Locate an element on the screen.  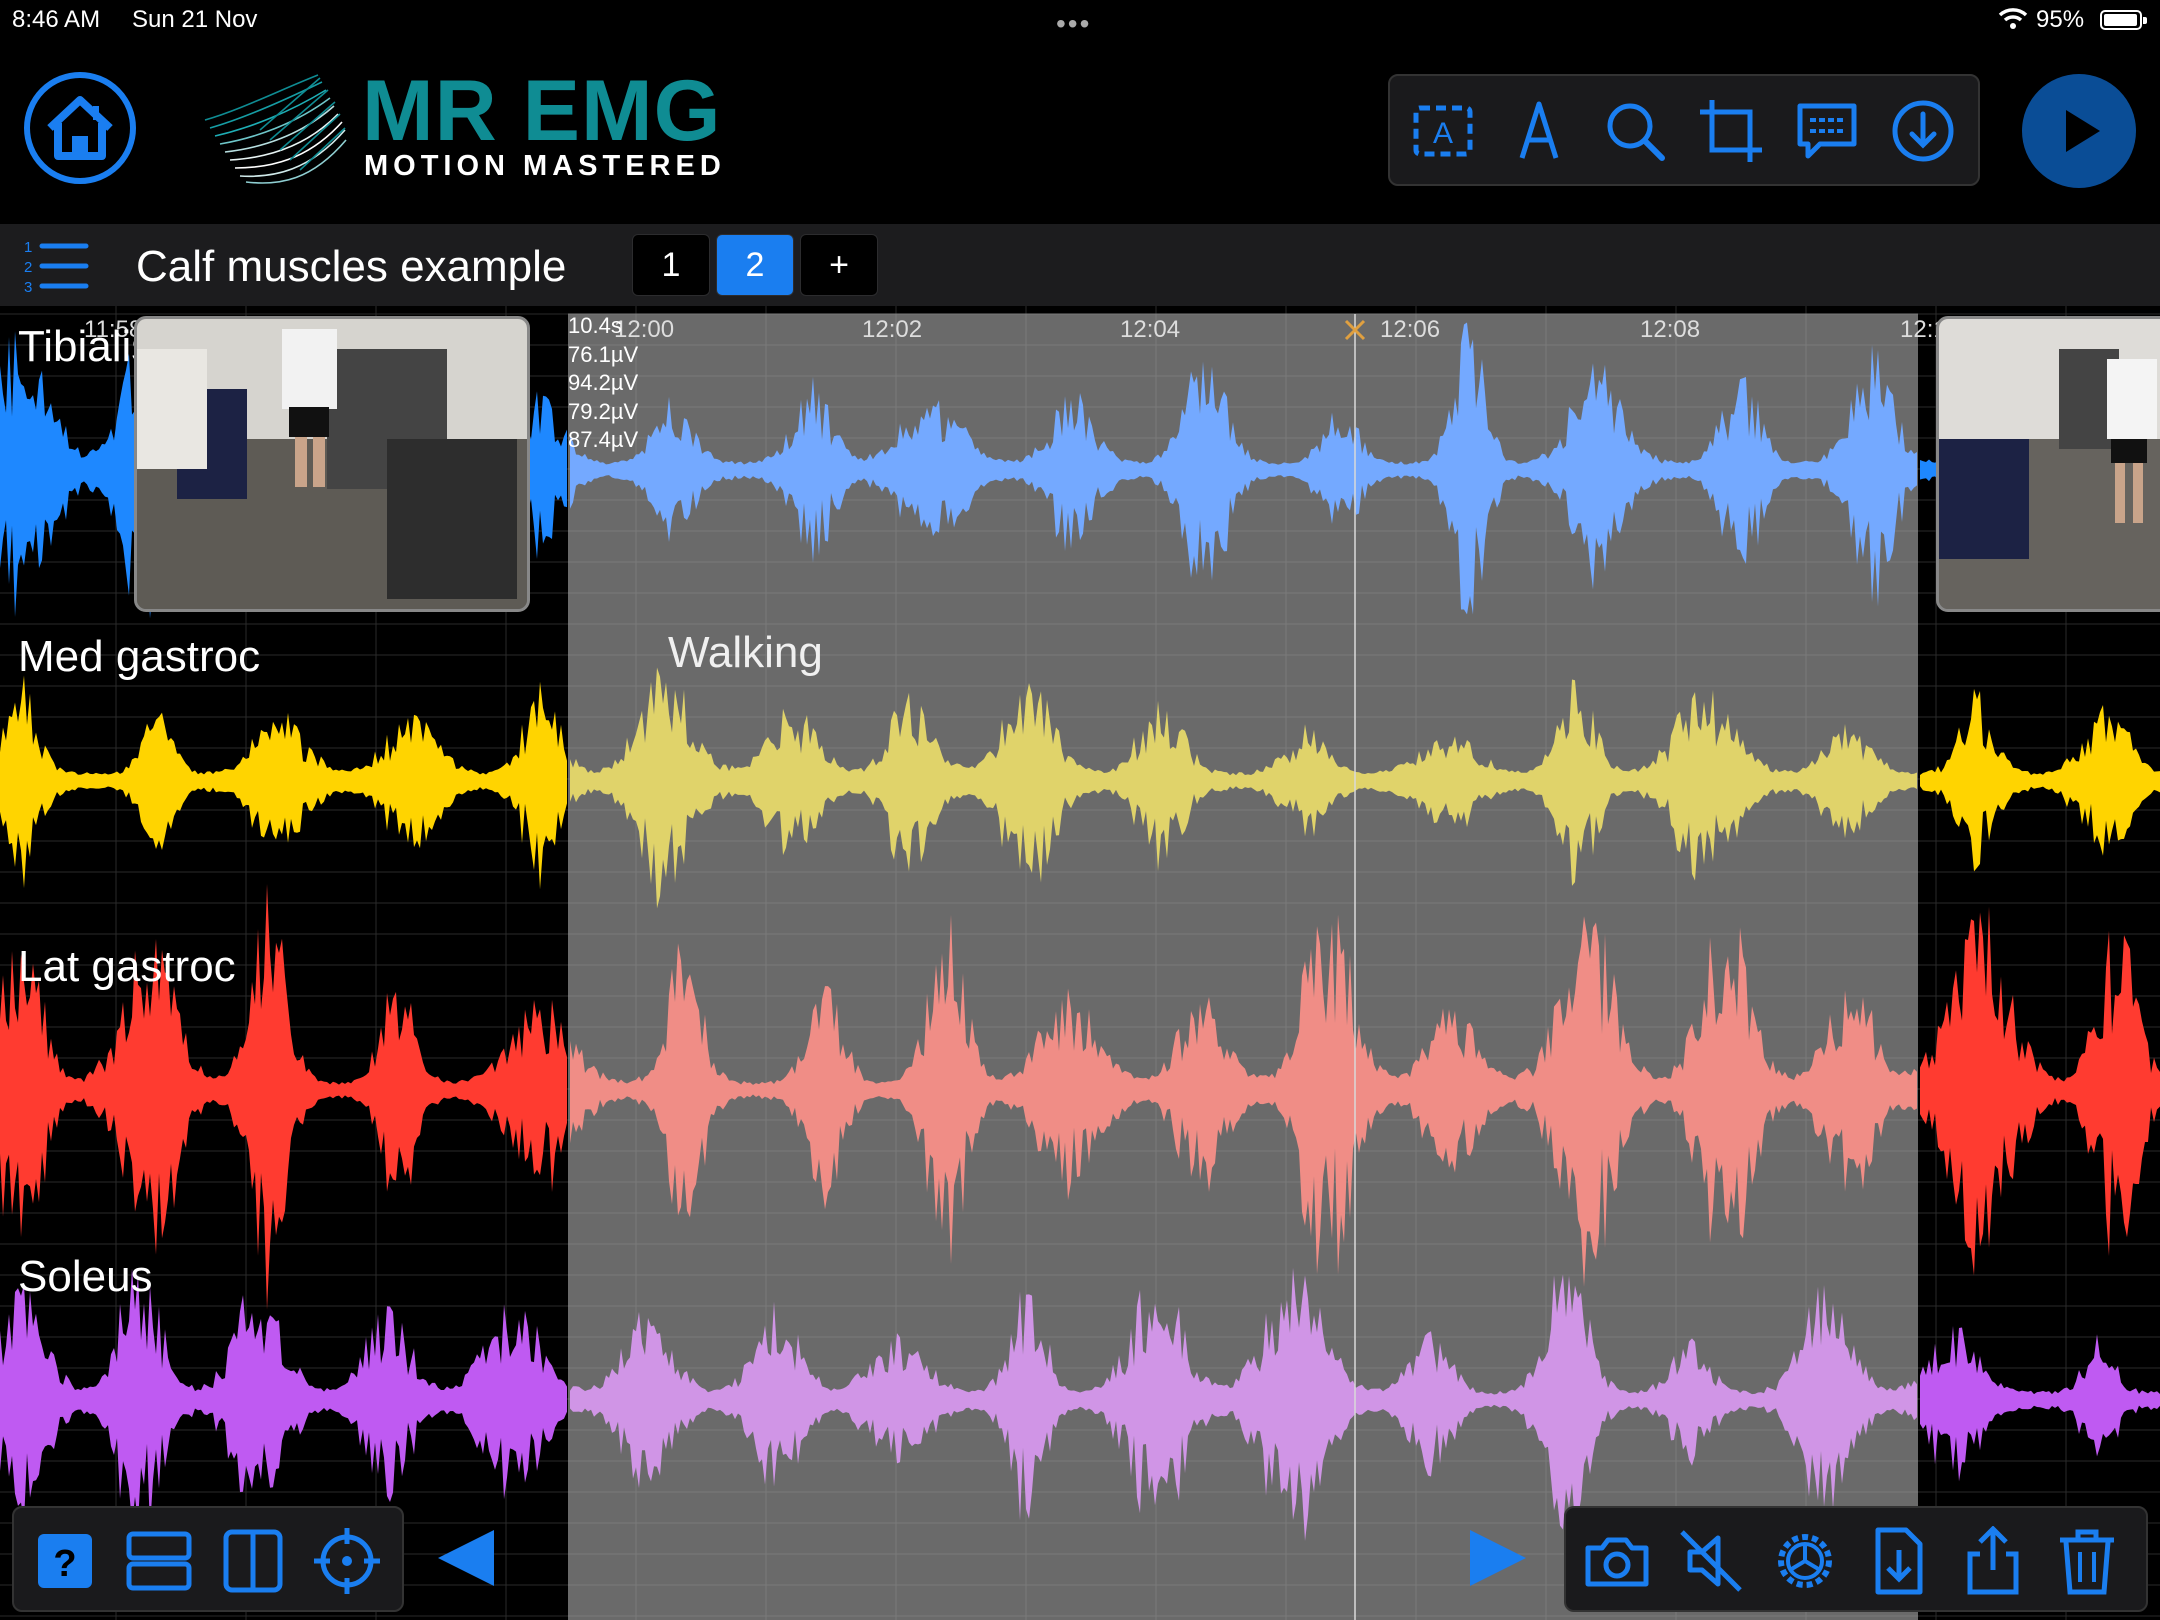
import-file-icon is located at coordinates (1899, 1561).